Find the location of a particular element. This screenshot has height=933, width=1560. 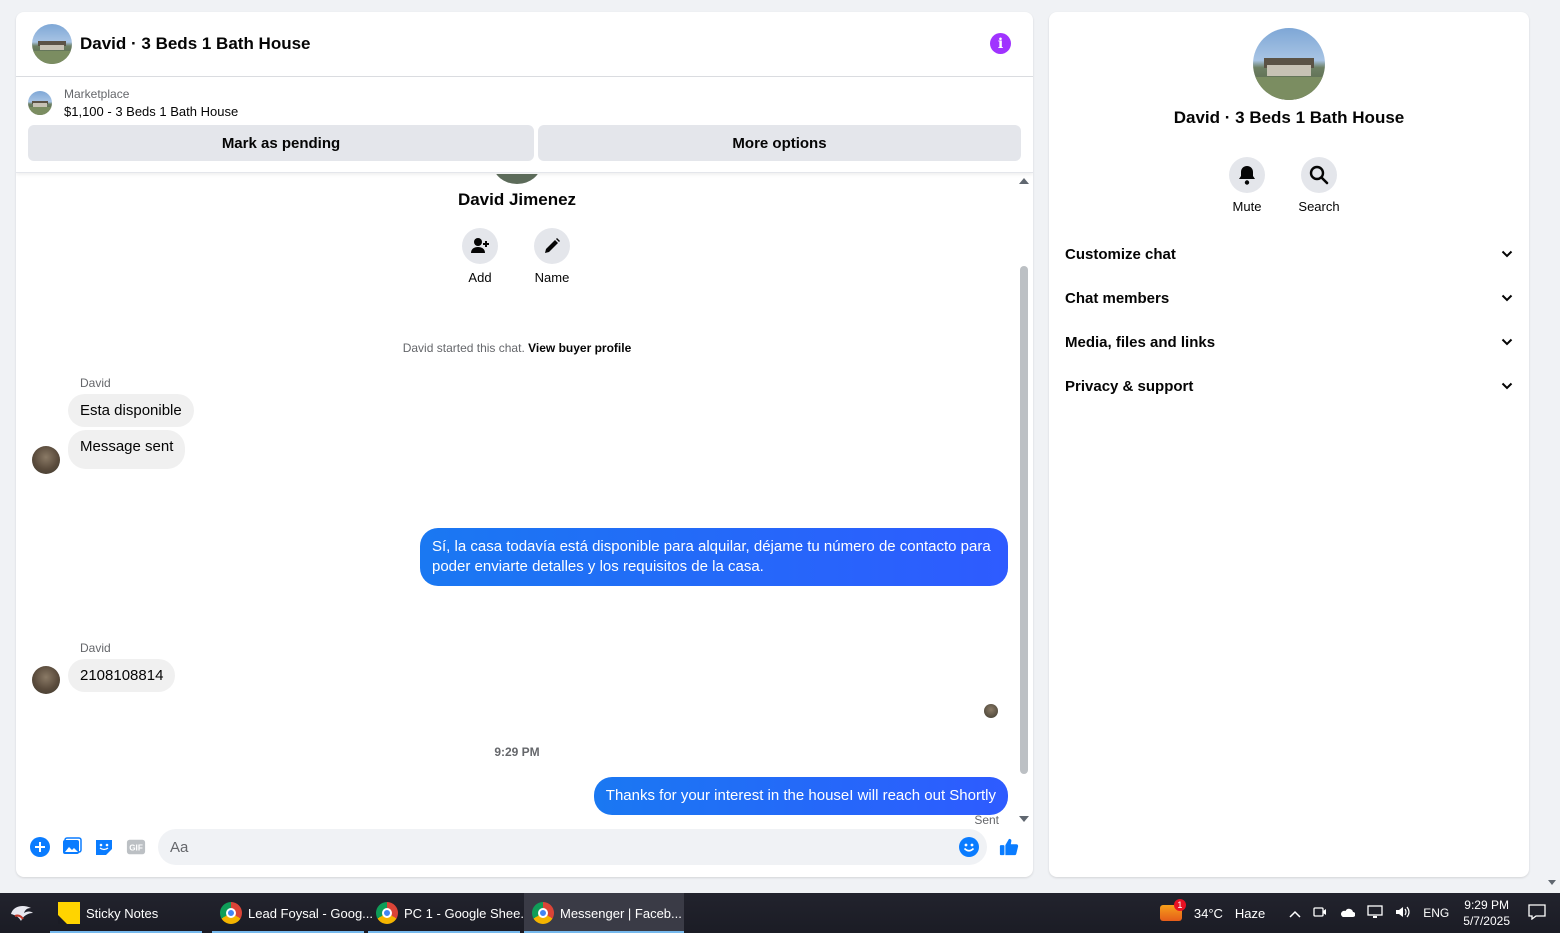

listing-title: $1,100 - 3 Beds 1 Bath House is located at coordinates (151, 111).